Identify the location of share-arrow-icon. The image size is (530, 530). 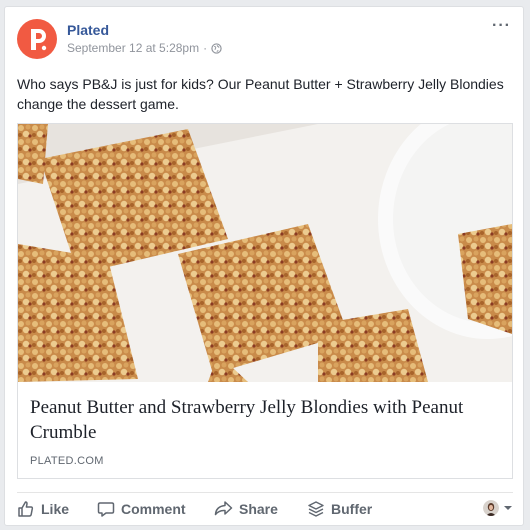
(223, 509).